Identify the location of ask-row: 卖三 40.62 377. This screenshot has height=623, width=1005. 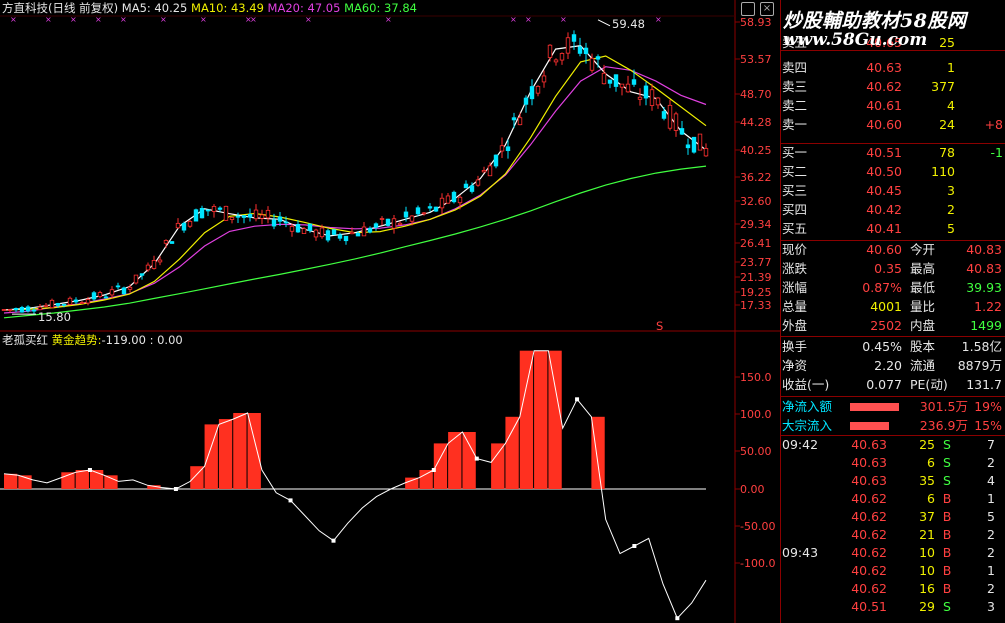
(892, 87).